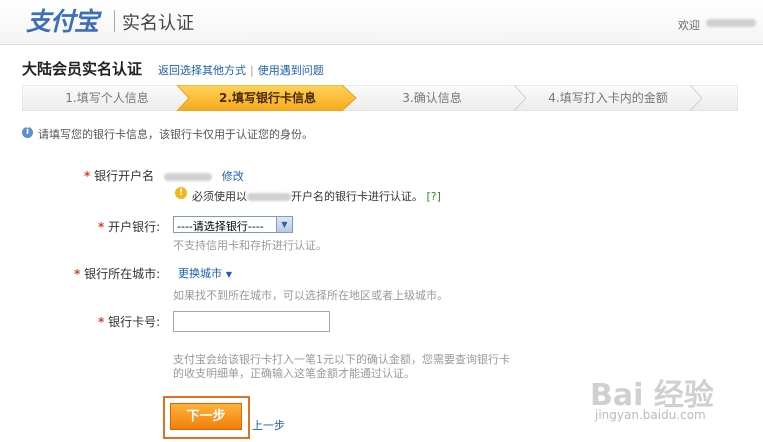 The height and width of the screenshot is (442, 763). What do you see at coordinates (134, 322) in the screenshot?
I see `card-number-label: 银行卡号:` at bounding box center [134, 322].